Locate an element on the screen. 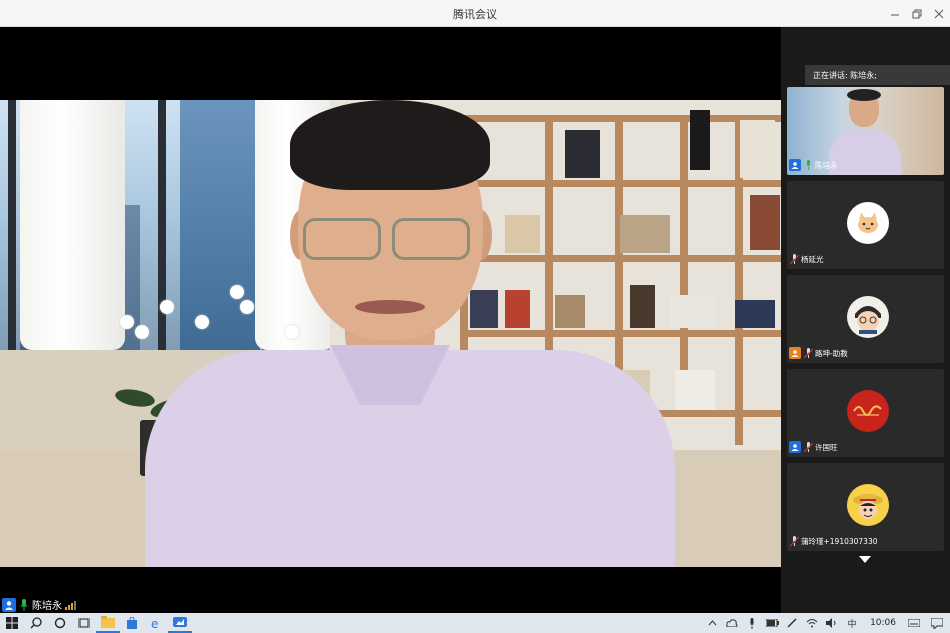 The height and width of the screenshot is (633, 950). start-button is located at coordinates (12, 623).